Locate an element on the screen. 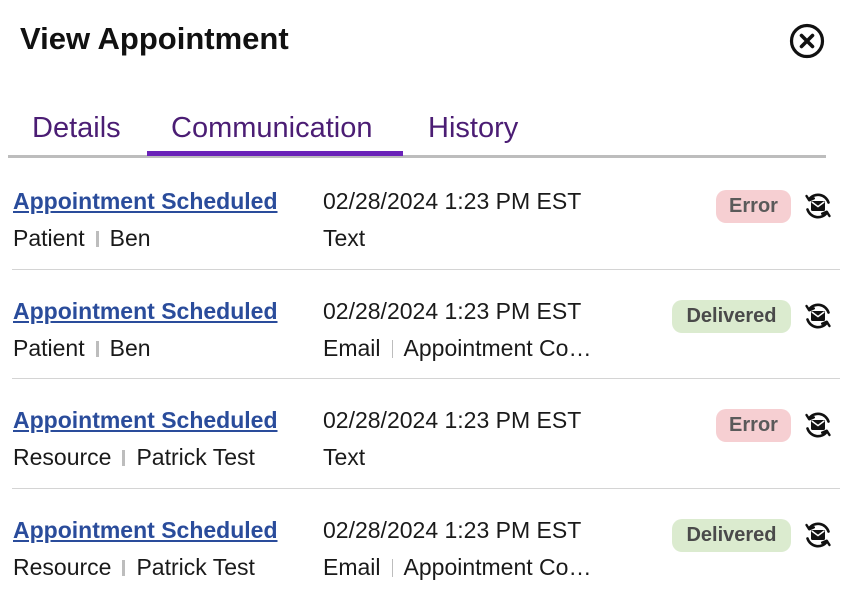 Image resolution: width=846 pixels, height=601 pixels. page-title: View Appointment is located at coordinates (154, 38).